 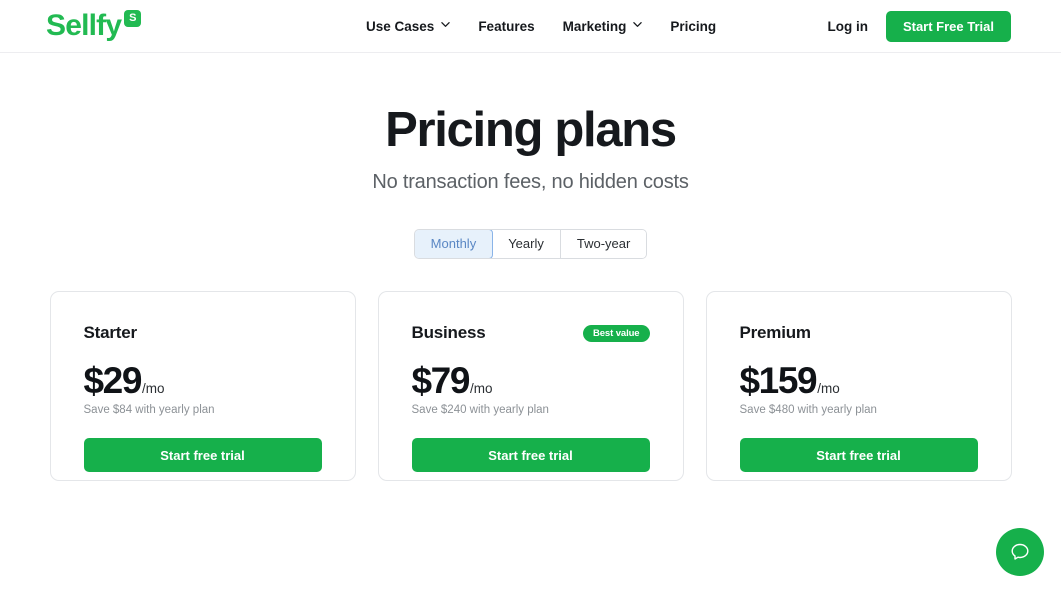 I want to click on plan-price: $159, so click(x=778, y=380).